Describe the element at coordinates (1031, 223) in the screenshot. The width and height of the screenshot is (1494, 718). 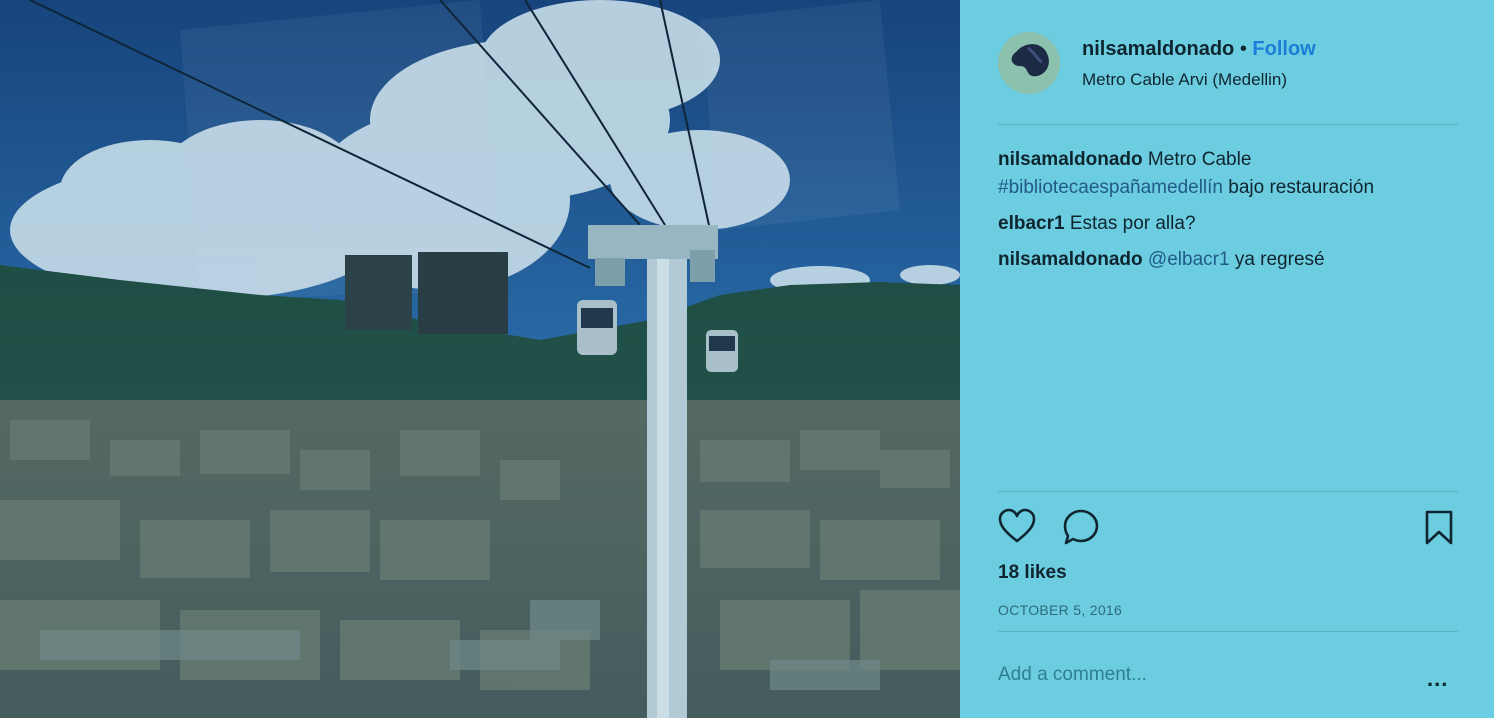
I see `comment-author: elbacr1` at that location.